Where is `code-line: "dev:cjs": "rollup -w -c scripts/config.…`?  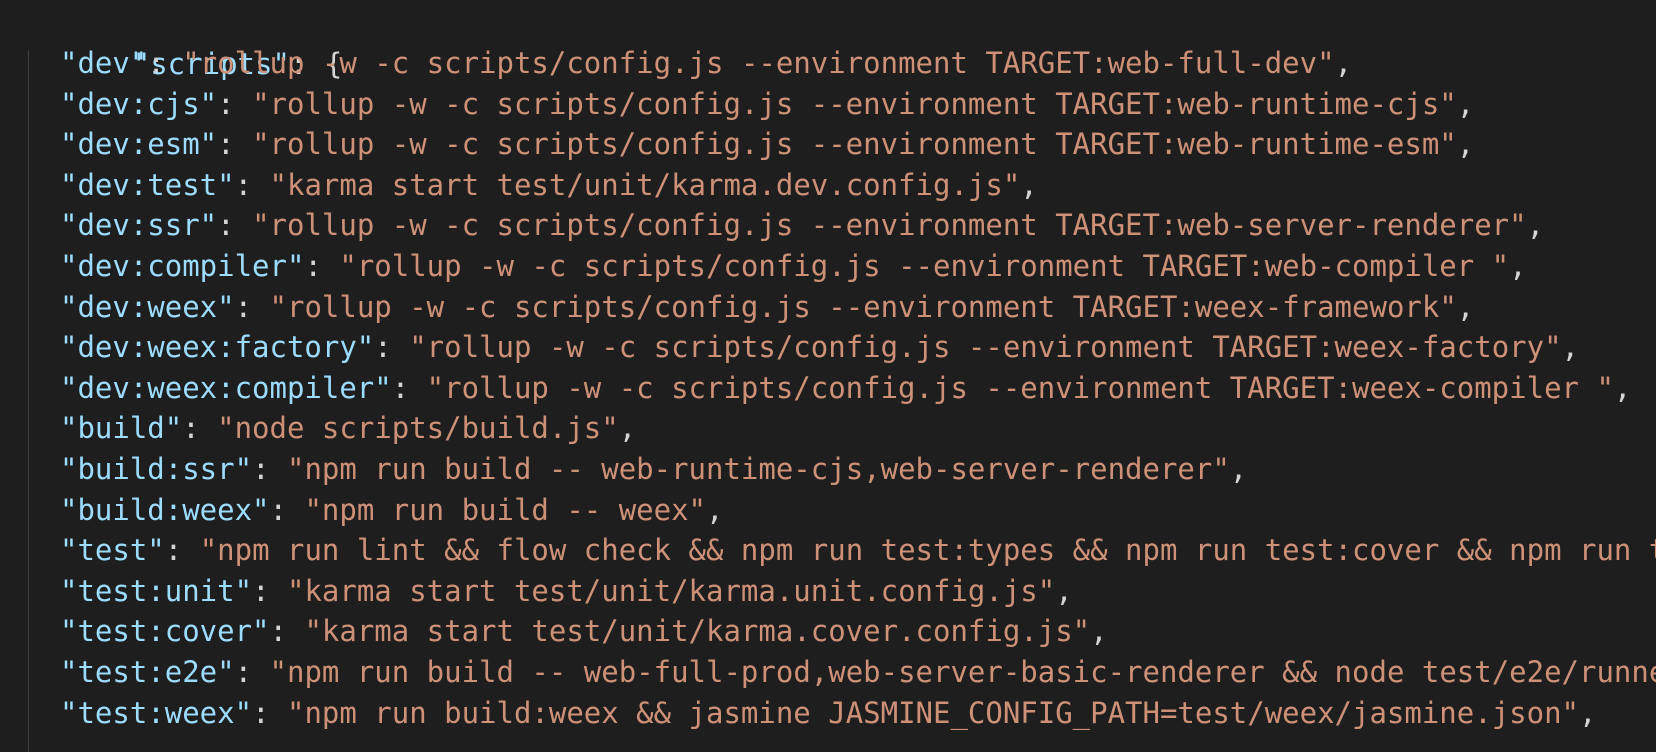 code-line: "dev:cjs": "rollup -w -c scripts/config.… is located at coordinates (767, 104).